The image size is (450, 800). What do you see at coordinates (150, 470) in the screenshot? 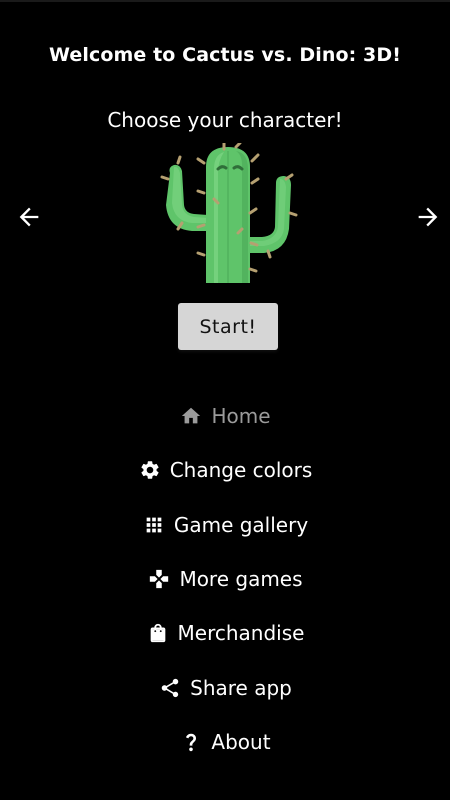
I see `gear-icon` at bounding box center [150, 470].